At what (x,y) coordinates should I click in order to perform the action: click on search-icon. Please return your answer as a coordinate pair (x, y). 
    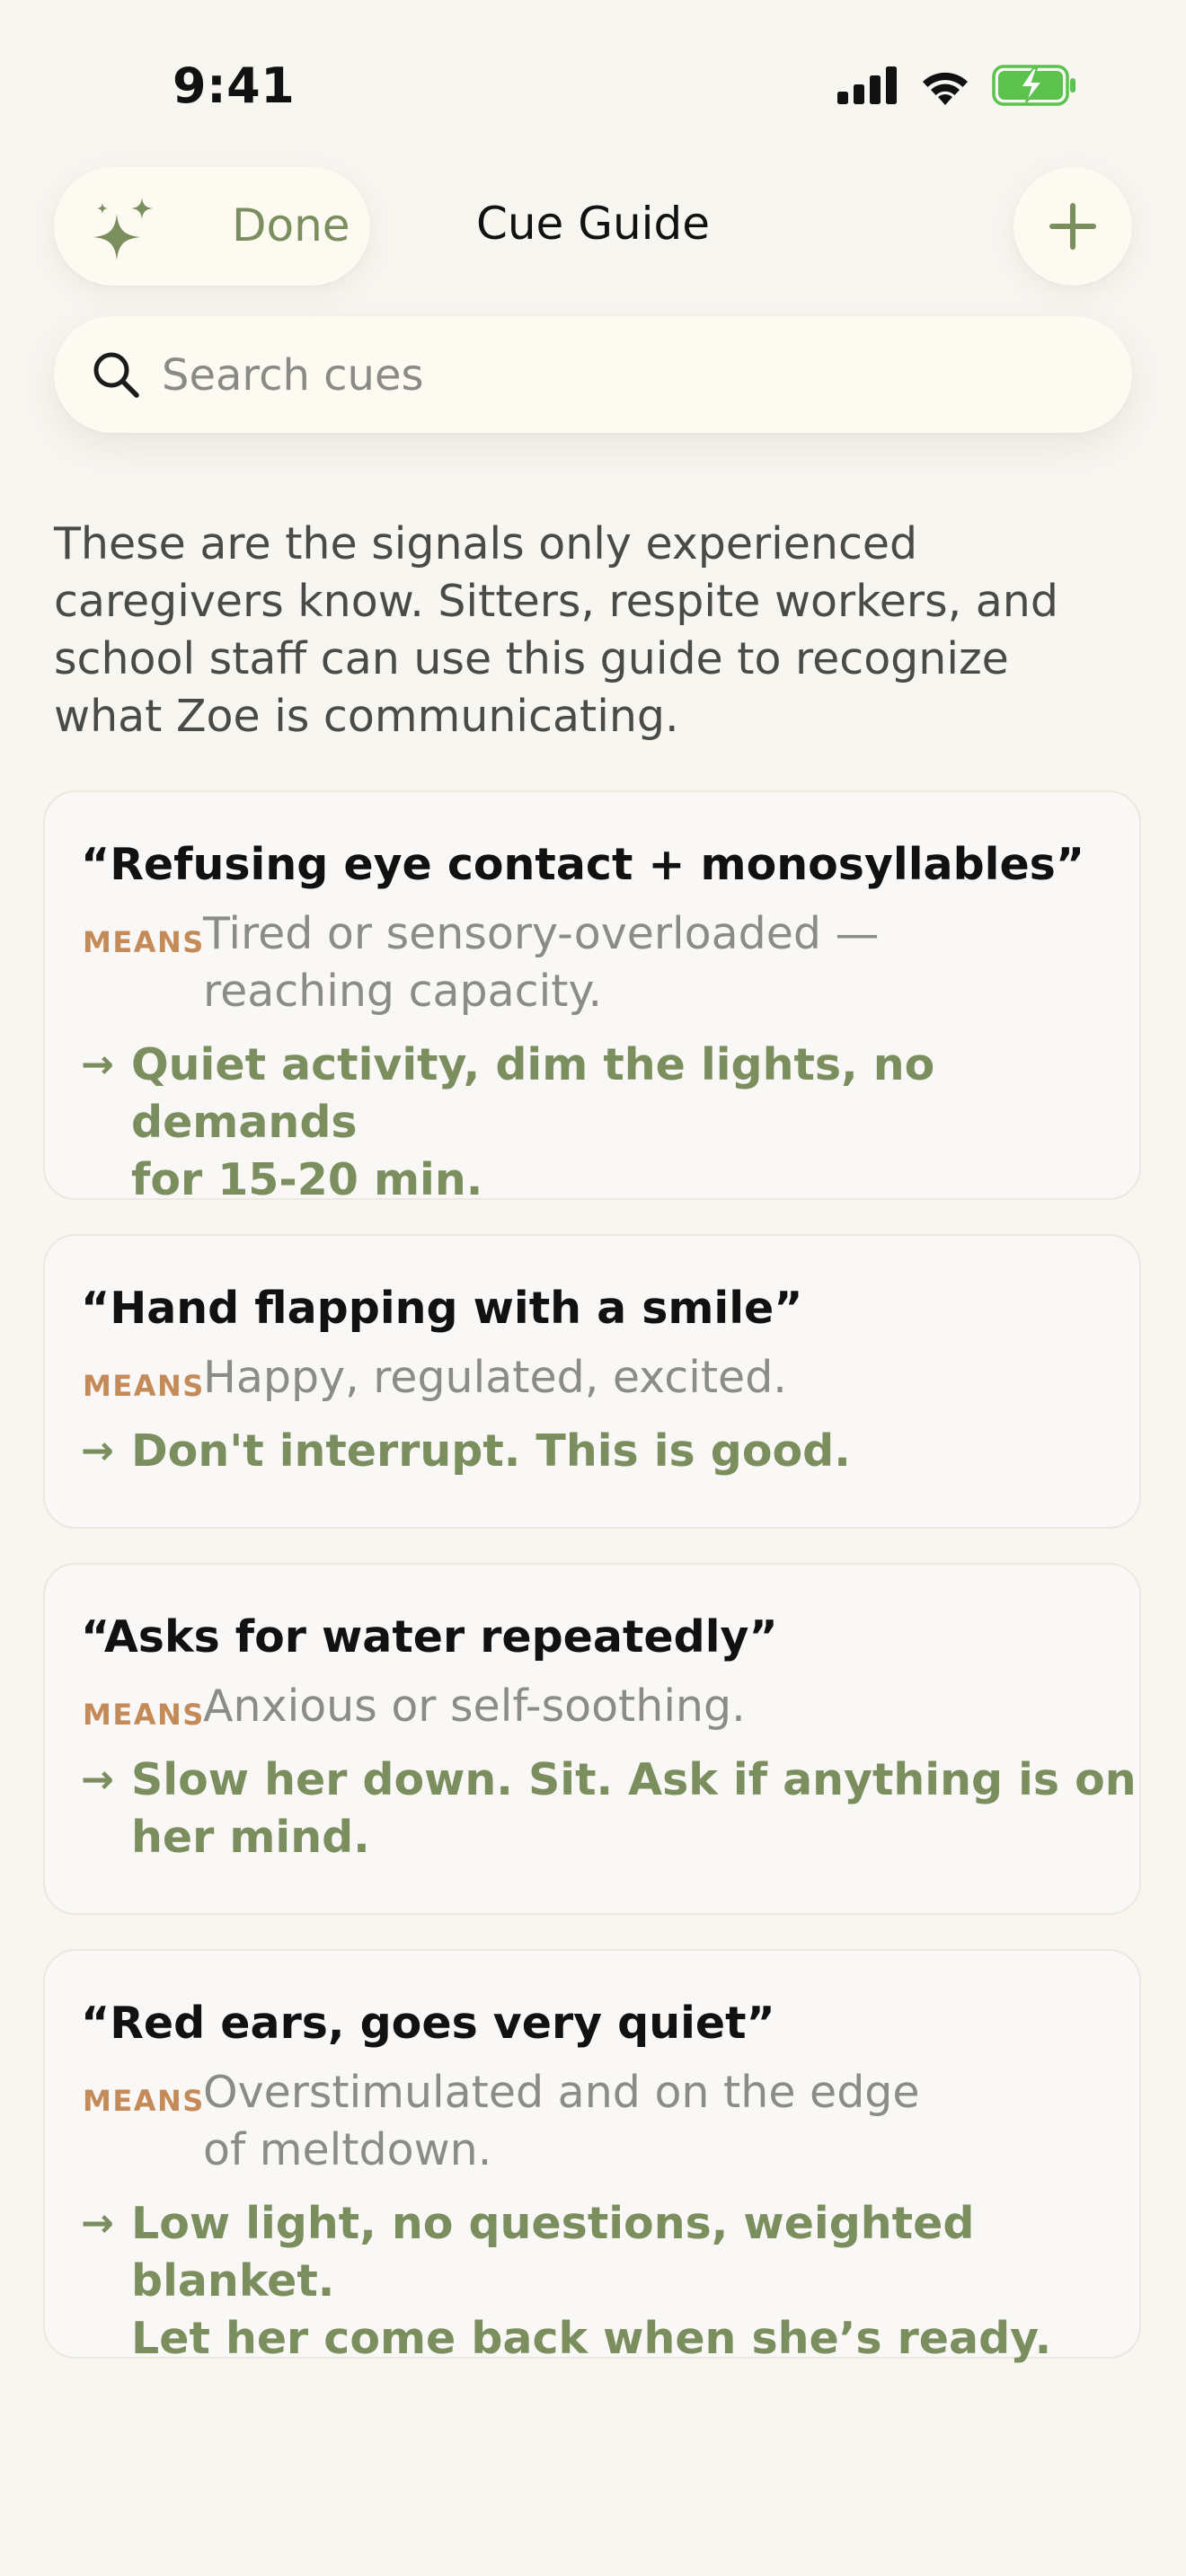
    Looking at the image, I should click on (116, 375).